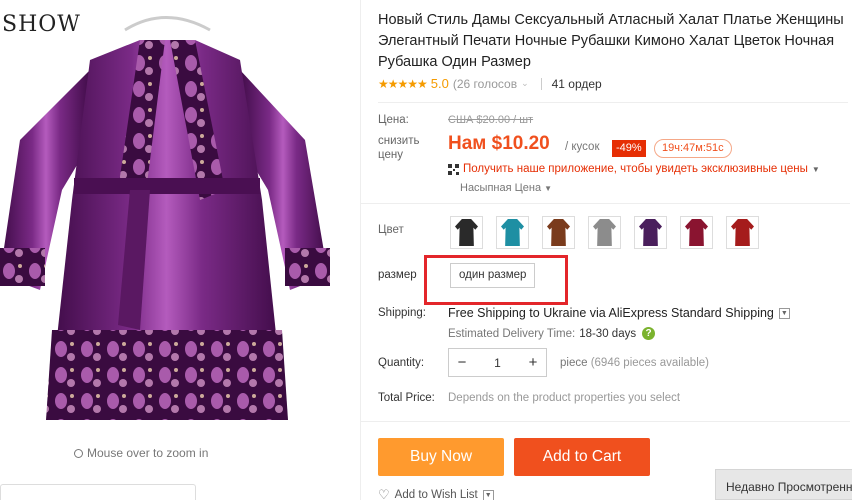 The height and width of the screenshot is (500, 852). What do you see at coordinates (462, 362) in the screenshot?
I see `decrease-quantity-button: −` at bounding box center [462, 362].